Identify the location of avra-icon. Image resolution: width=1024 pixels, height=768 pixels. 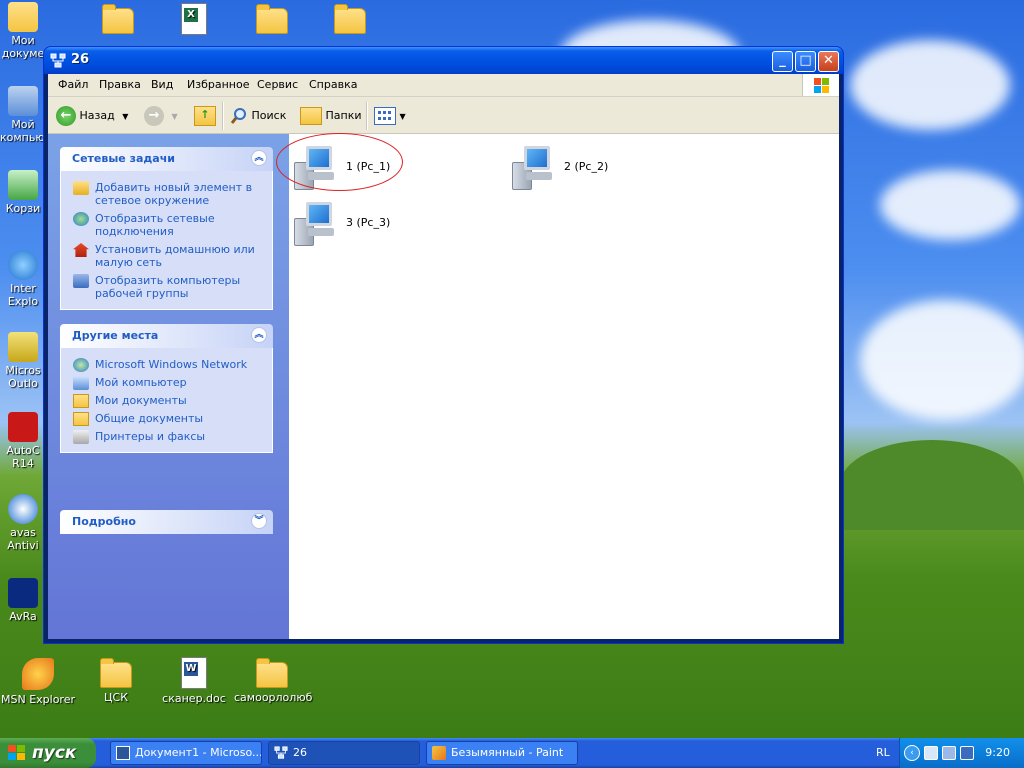
(23, 593).